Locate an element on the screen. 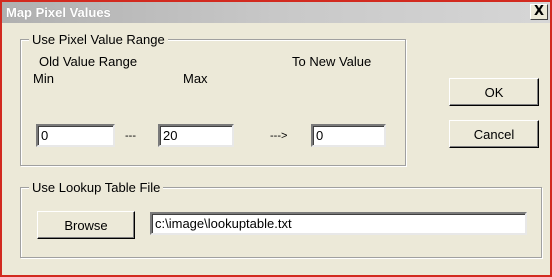  close-icon: X is located at coordinates (539, 12).